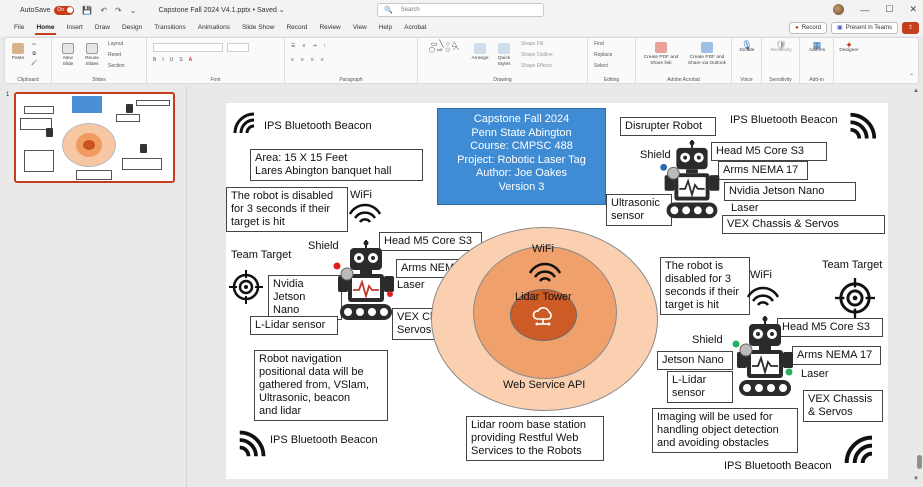 This screenshot has width=923, height=487. What do you see at coordinates (919, 462) in the screenshot?
I see `scrollbar-thumb` at bounding box center [919, 462].